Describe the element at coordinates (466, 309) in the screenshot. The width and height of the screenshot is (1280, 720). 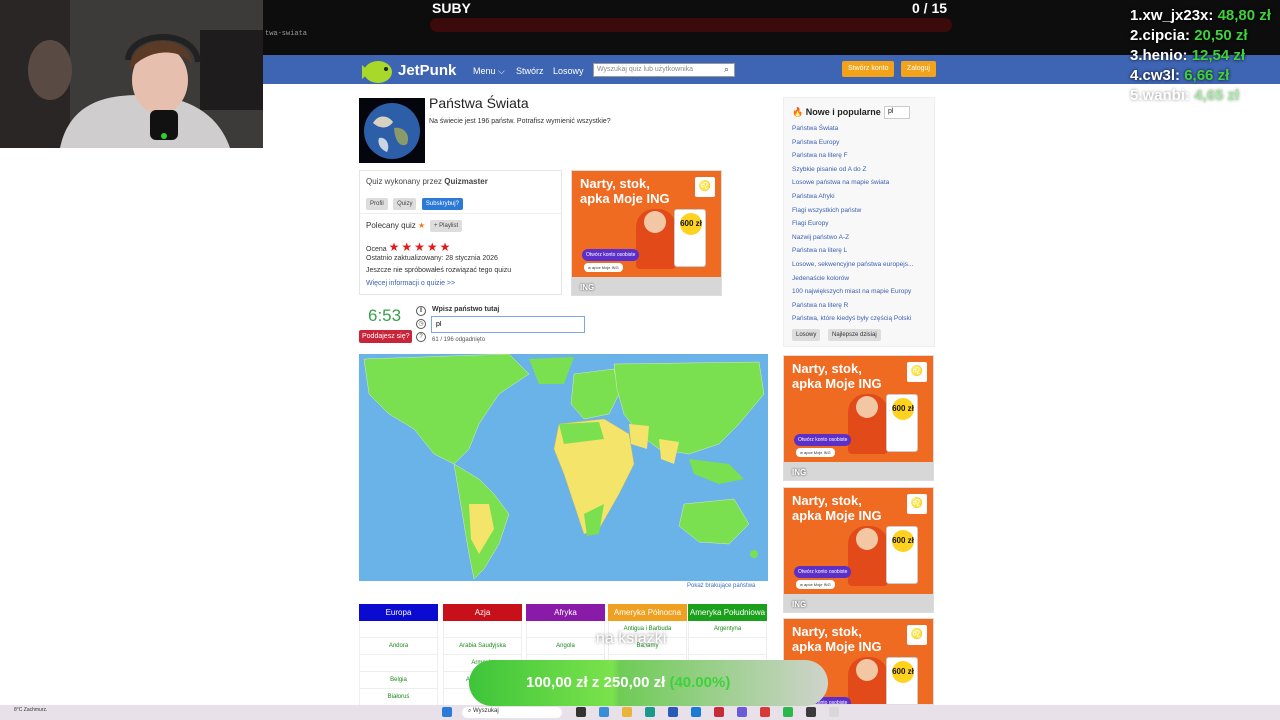
I see `answer-label: Wpisz państwo tutaj` at that location.